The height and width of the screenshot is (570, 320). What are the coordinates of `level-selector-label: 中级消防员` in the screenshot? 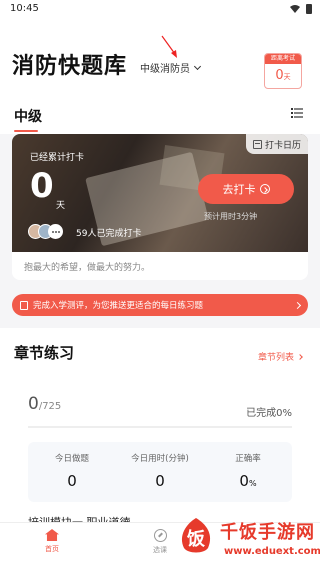 It's located at (165, 69).